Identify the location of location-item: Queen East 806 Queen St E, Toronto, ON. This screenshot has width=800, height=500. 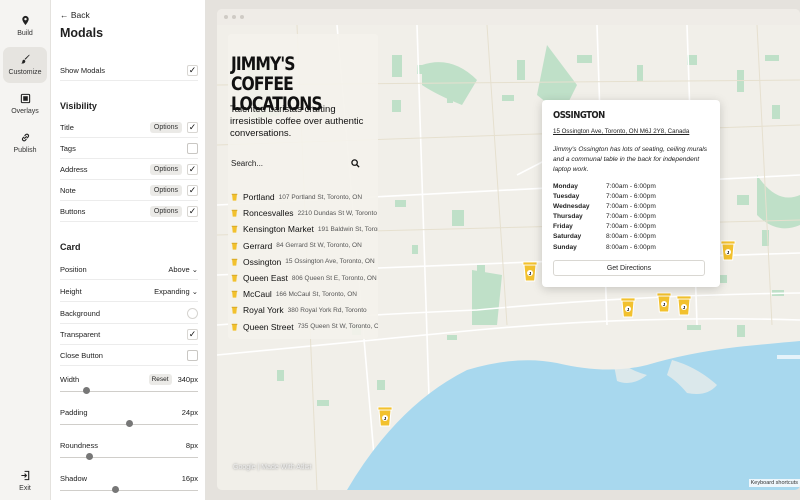
(303, 278).